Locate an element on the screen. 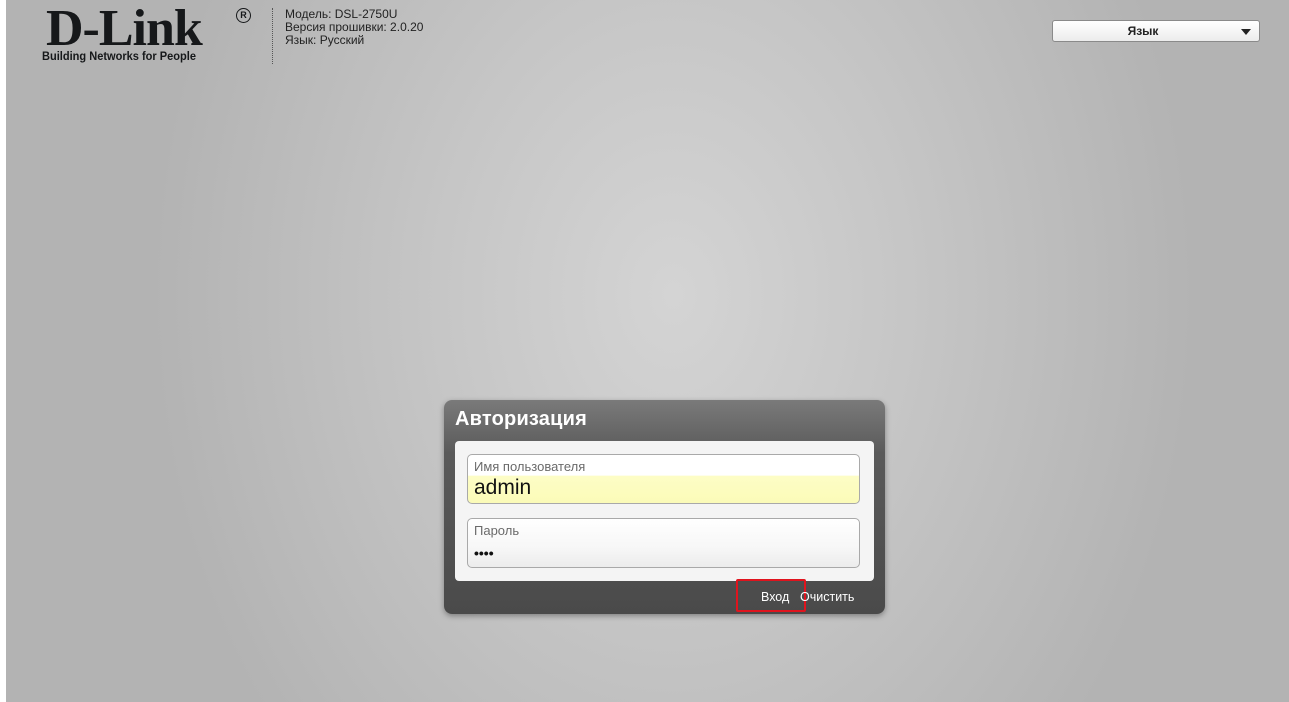  username-input: admin is located at coordinates (502, 488).